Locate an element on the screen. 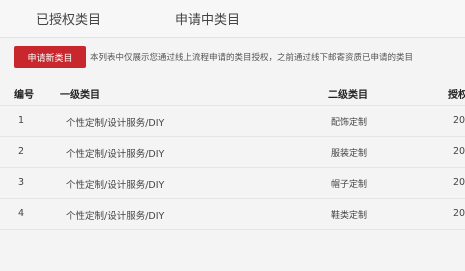  tab-pending-categories: 申请中类目 is located at coordinates (207, 18).